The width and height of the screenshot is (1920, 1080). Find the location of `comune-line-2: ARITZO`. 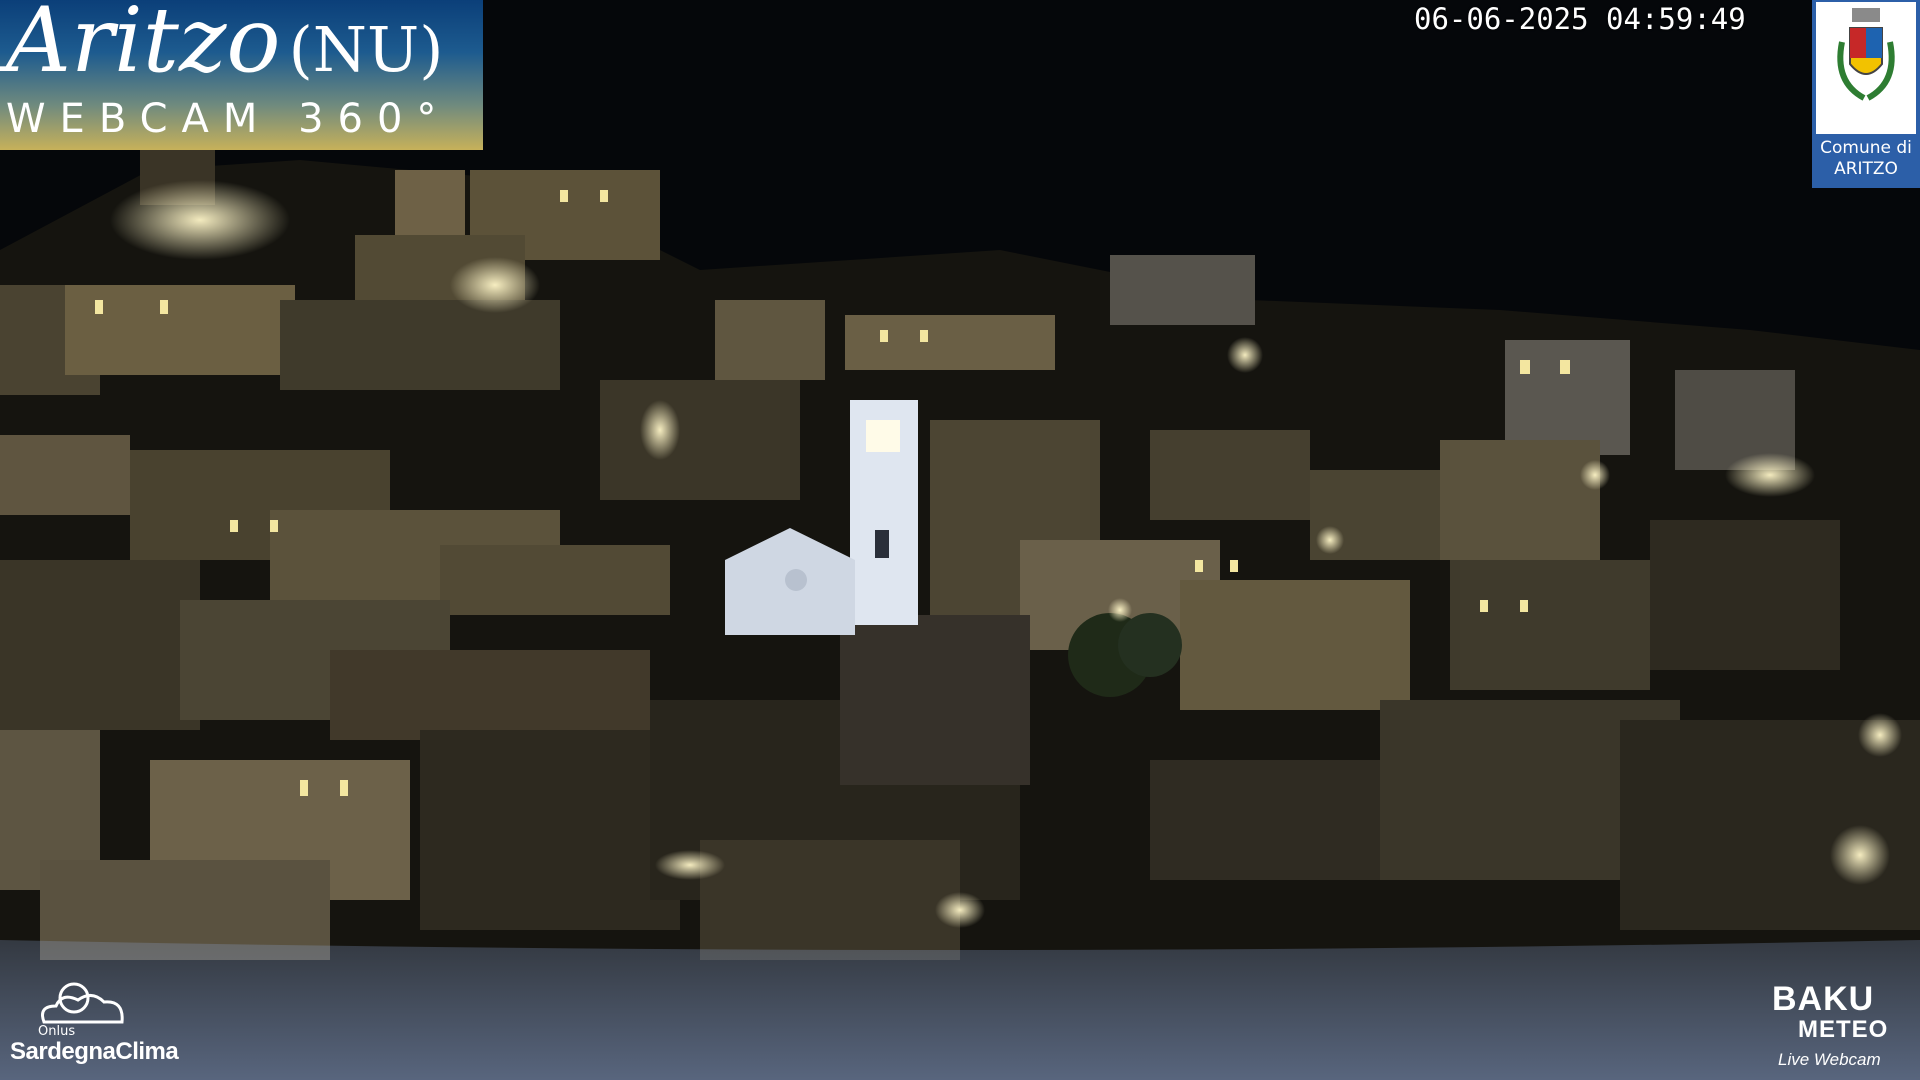

comune-line-2: ARITZO is located at coordinates (1866, 169).